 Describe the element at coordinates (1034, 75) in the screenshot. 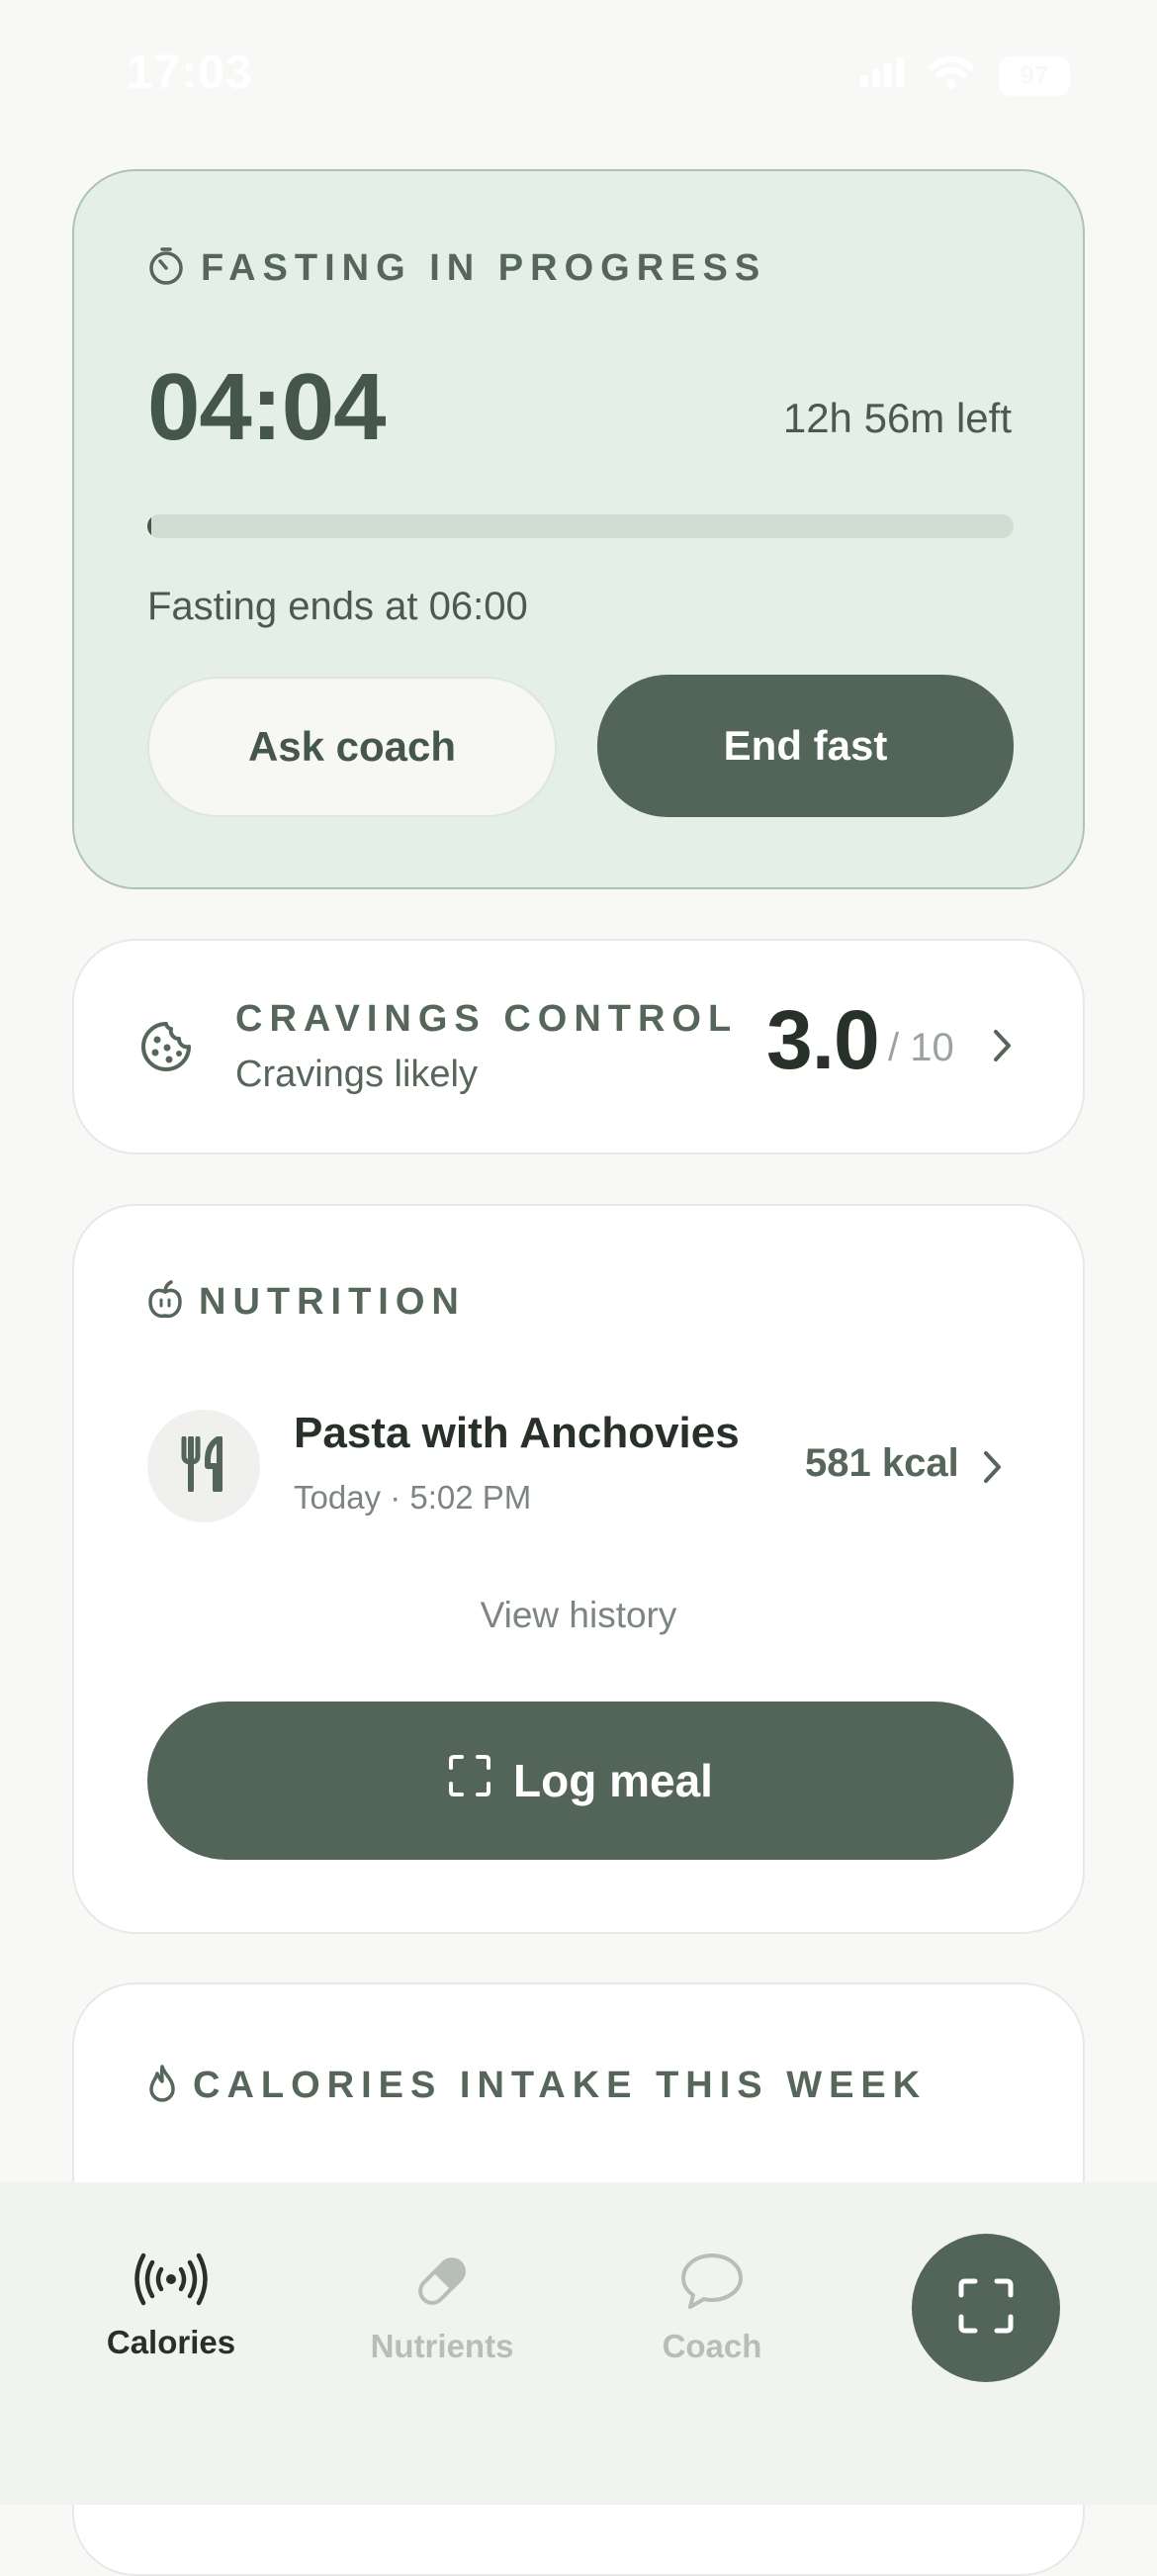

I see `battery-indicator: 97` at that location.